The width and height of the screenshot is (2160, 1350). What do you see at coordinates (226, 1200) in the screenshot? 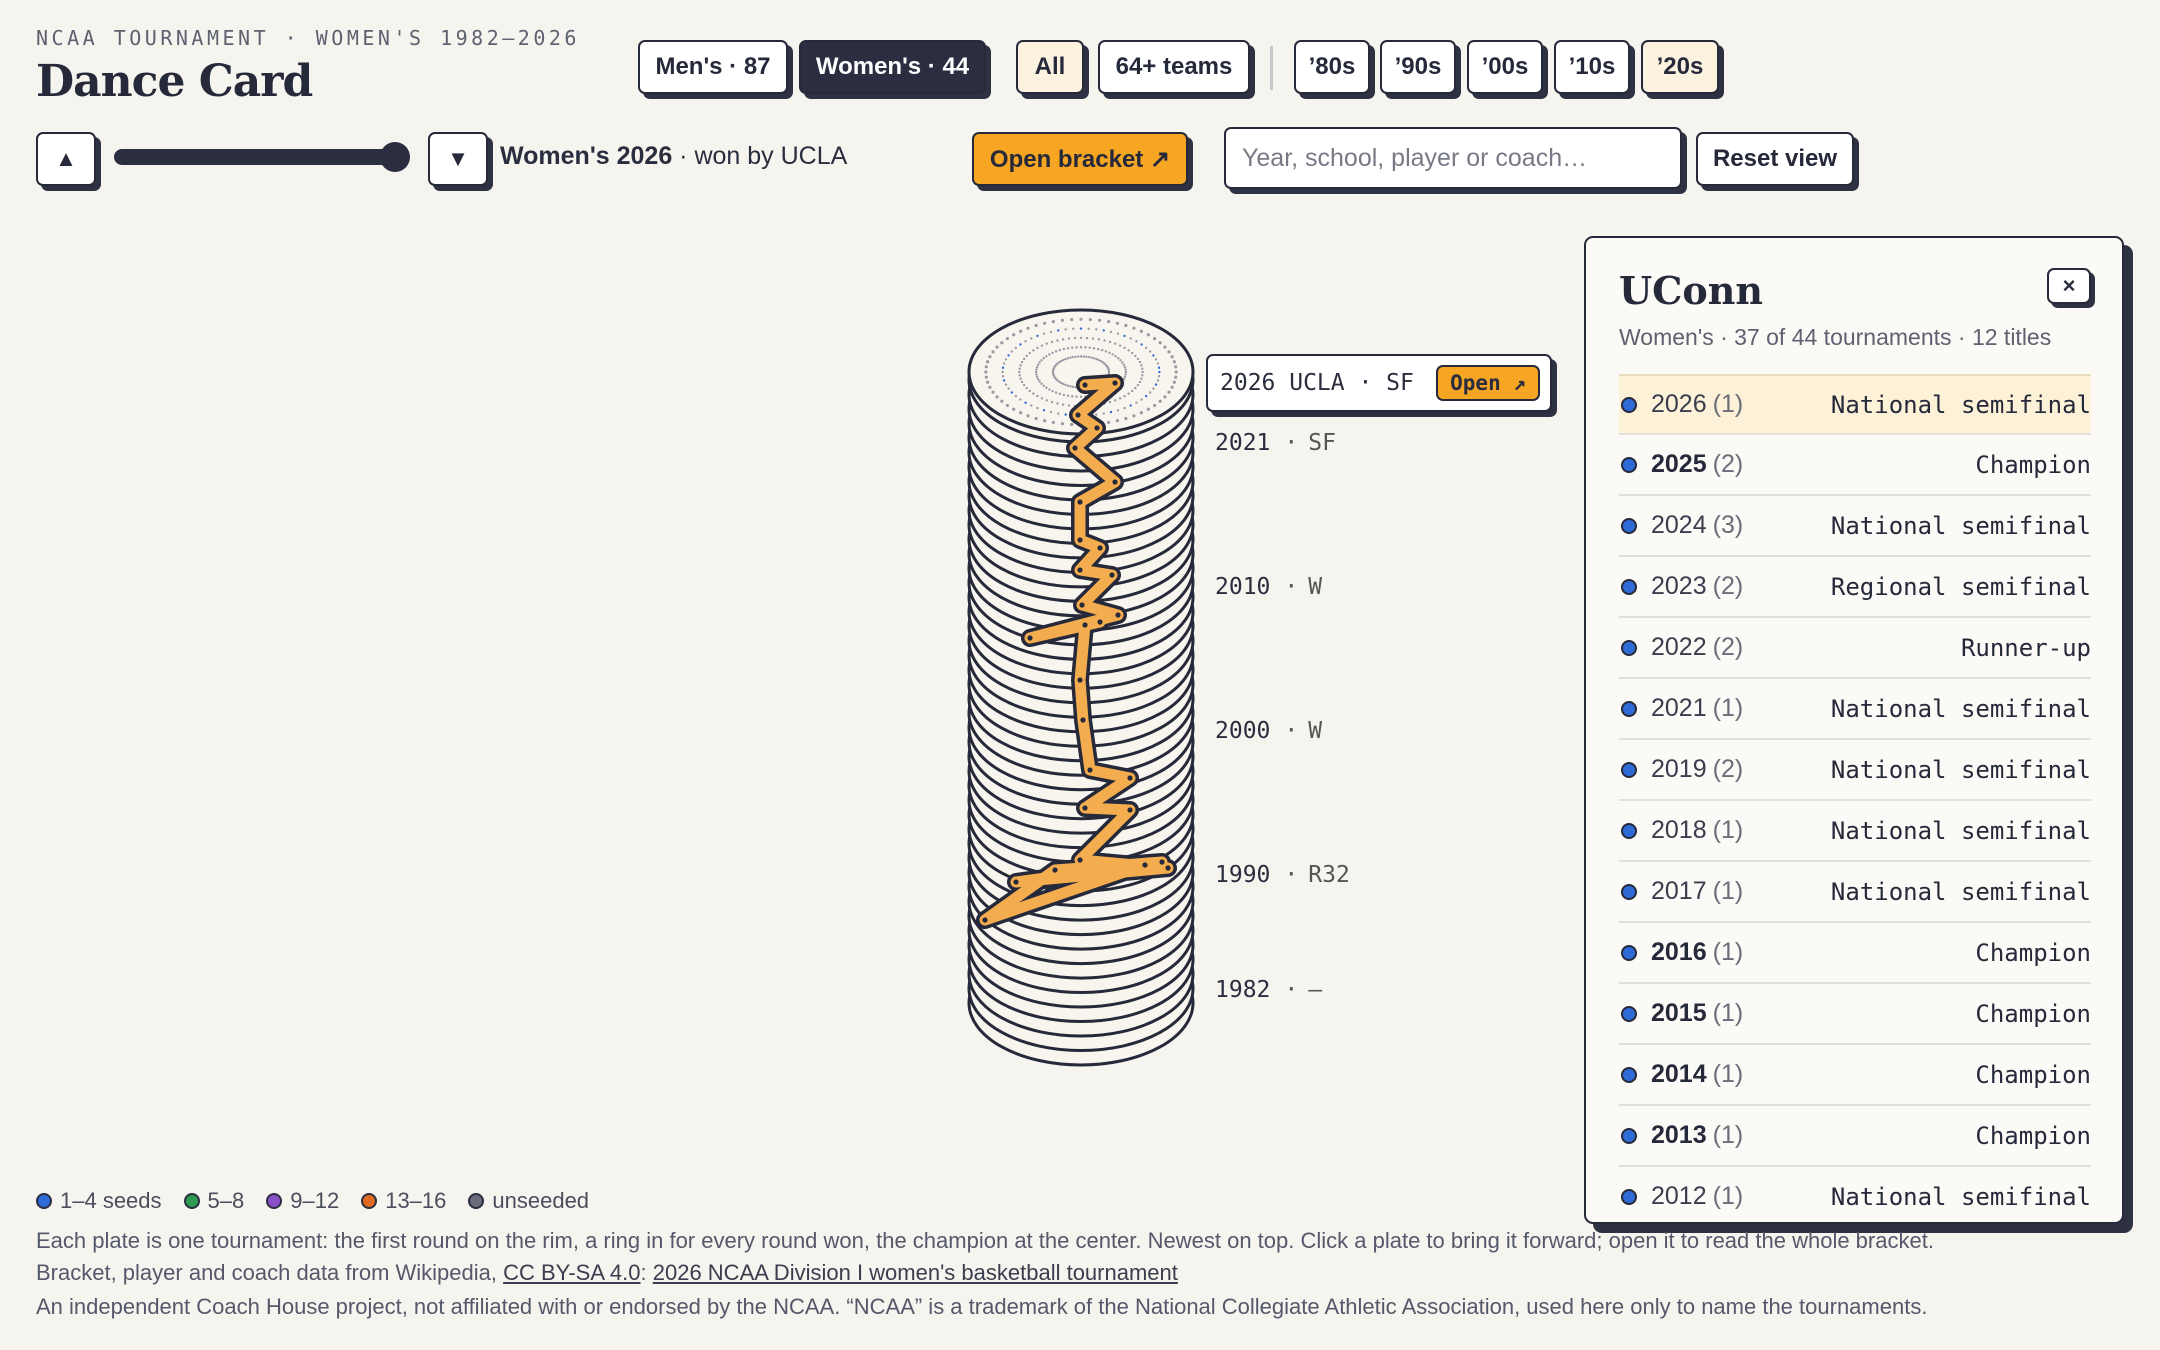
I see `legend-label: 5–8` at bounding box center [226, 1200].